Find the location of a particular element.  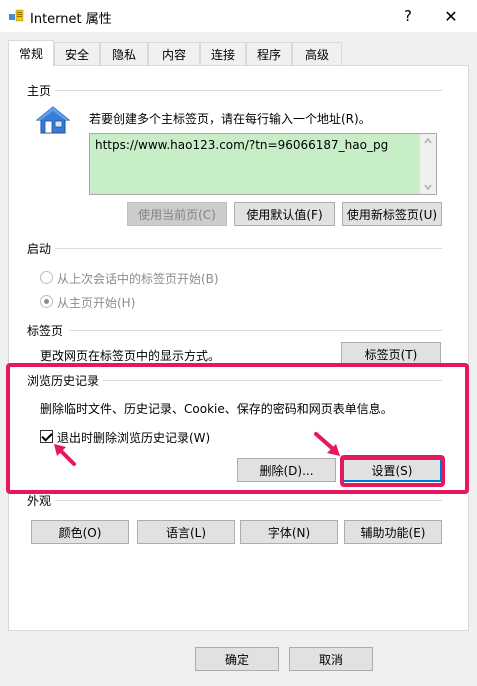

fonts-button: 字体(N) is located at coordinates (289, 532).